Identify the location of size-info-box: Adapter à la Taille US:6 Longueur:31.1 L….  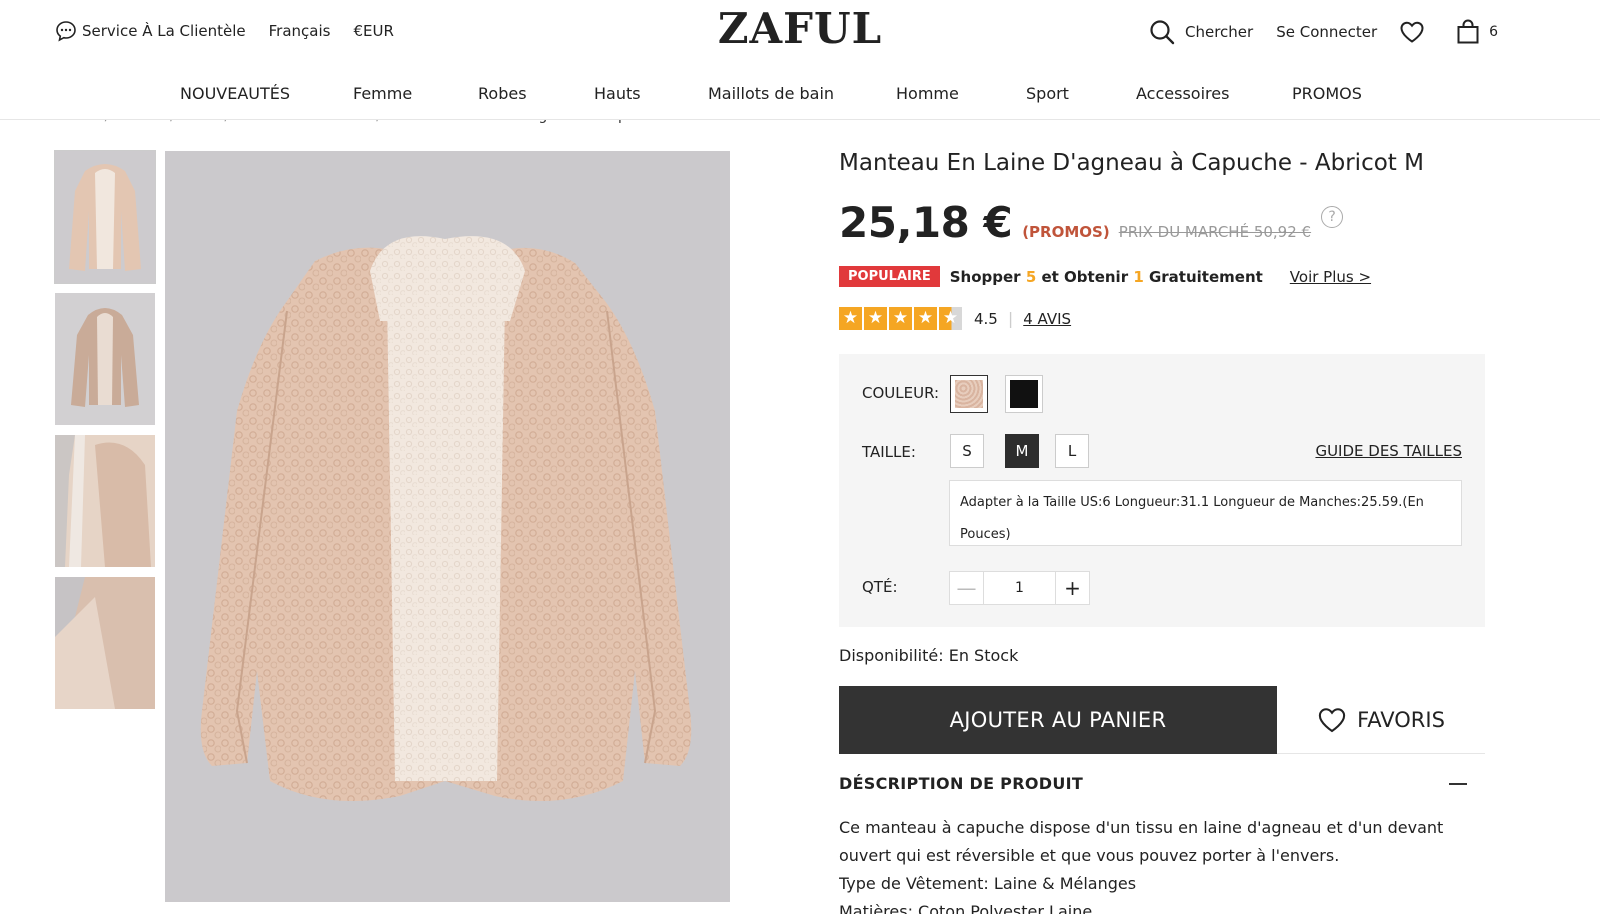
(1205, 513).